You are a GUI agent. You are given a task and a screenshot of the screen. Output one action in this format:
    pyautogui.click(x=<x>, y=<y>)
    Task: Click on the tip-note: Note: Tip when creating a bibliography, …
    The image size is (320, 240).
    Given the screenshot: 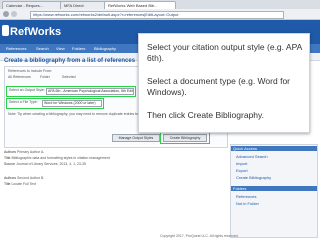 What is the action you would take?
    pyautogui.click(x=73, y=114)
    